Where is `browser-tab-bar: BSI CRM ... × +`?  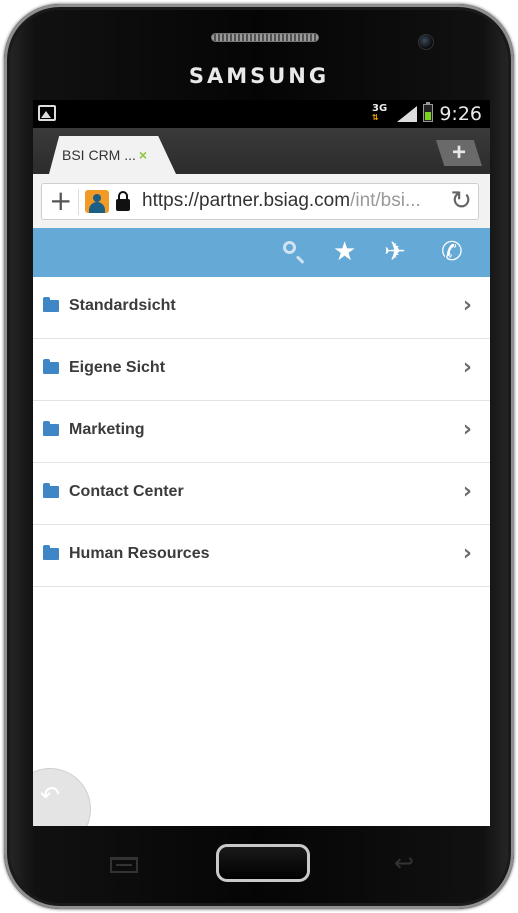 browser-tab-bar: BSI CRM ... × + is located at coordinates (261, 151).